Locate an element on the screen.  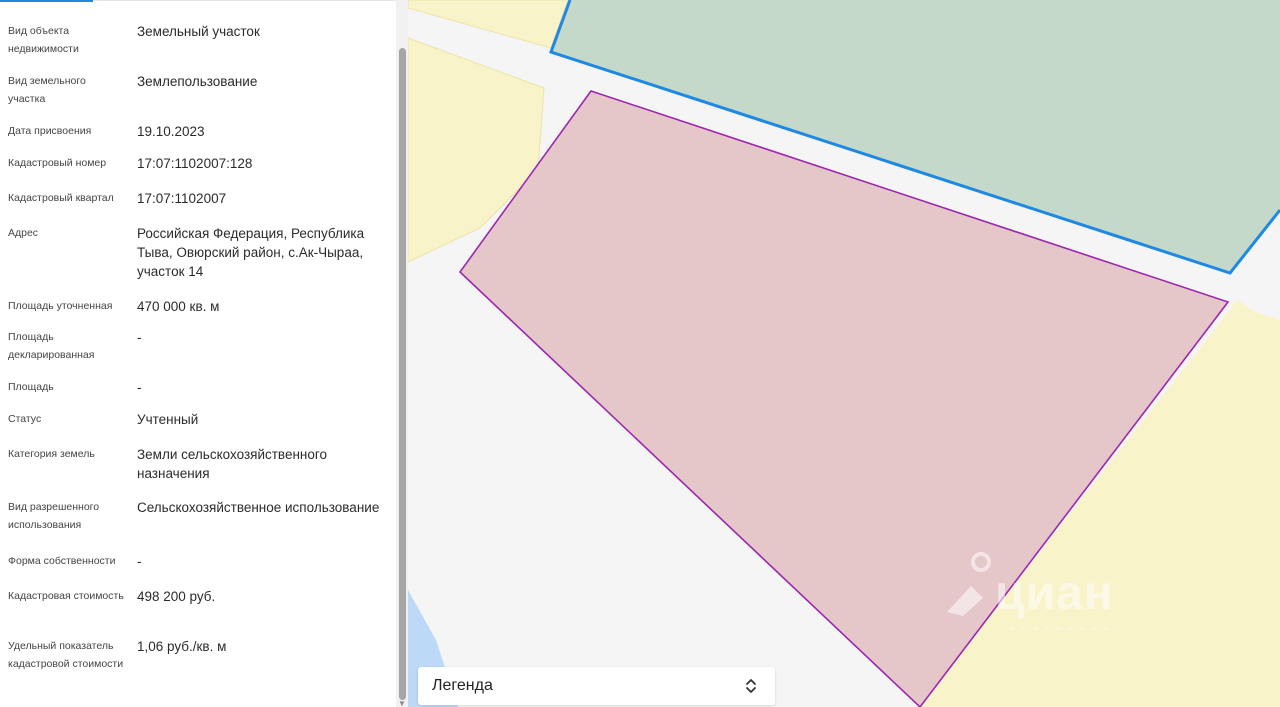
prop-label: Вид разрешенного использования is located at coordinates (54, 516).